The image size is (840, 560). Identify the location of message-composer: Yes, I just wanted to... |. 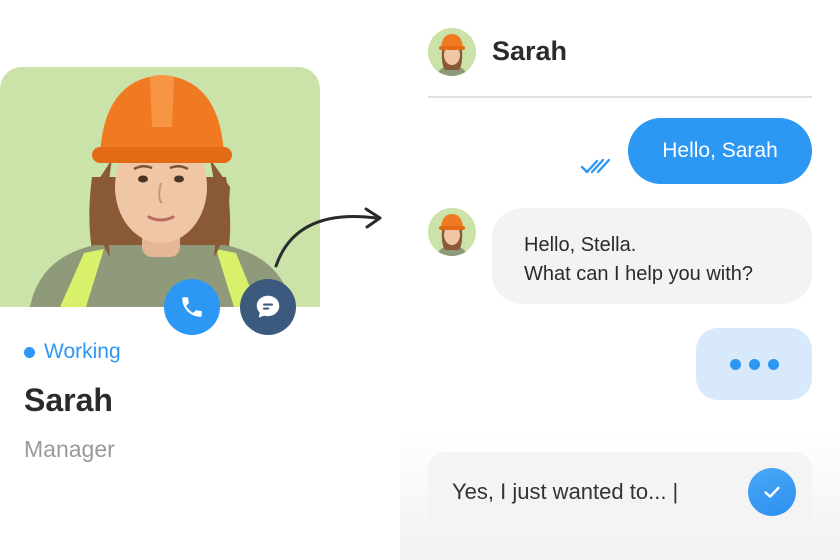
(620, 492).